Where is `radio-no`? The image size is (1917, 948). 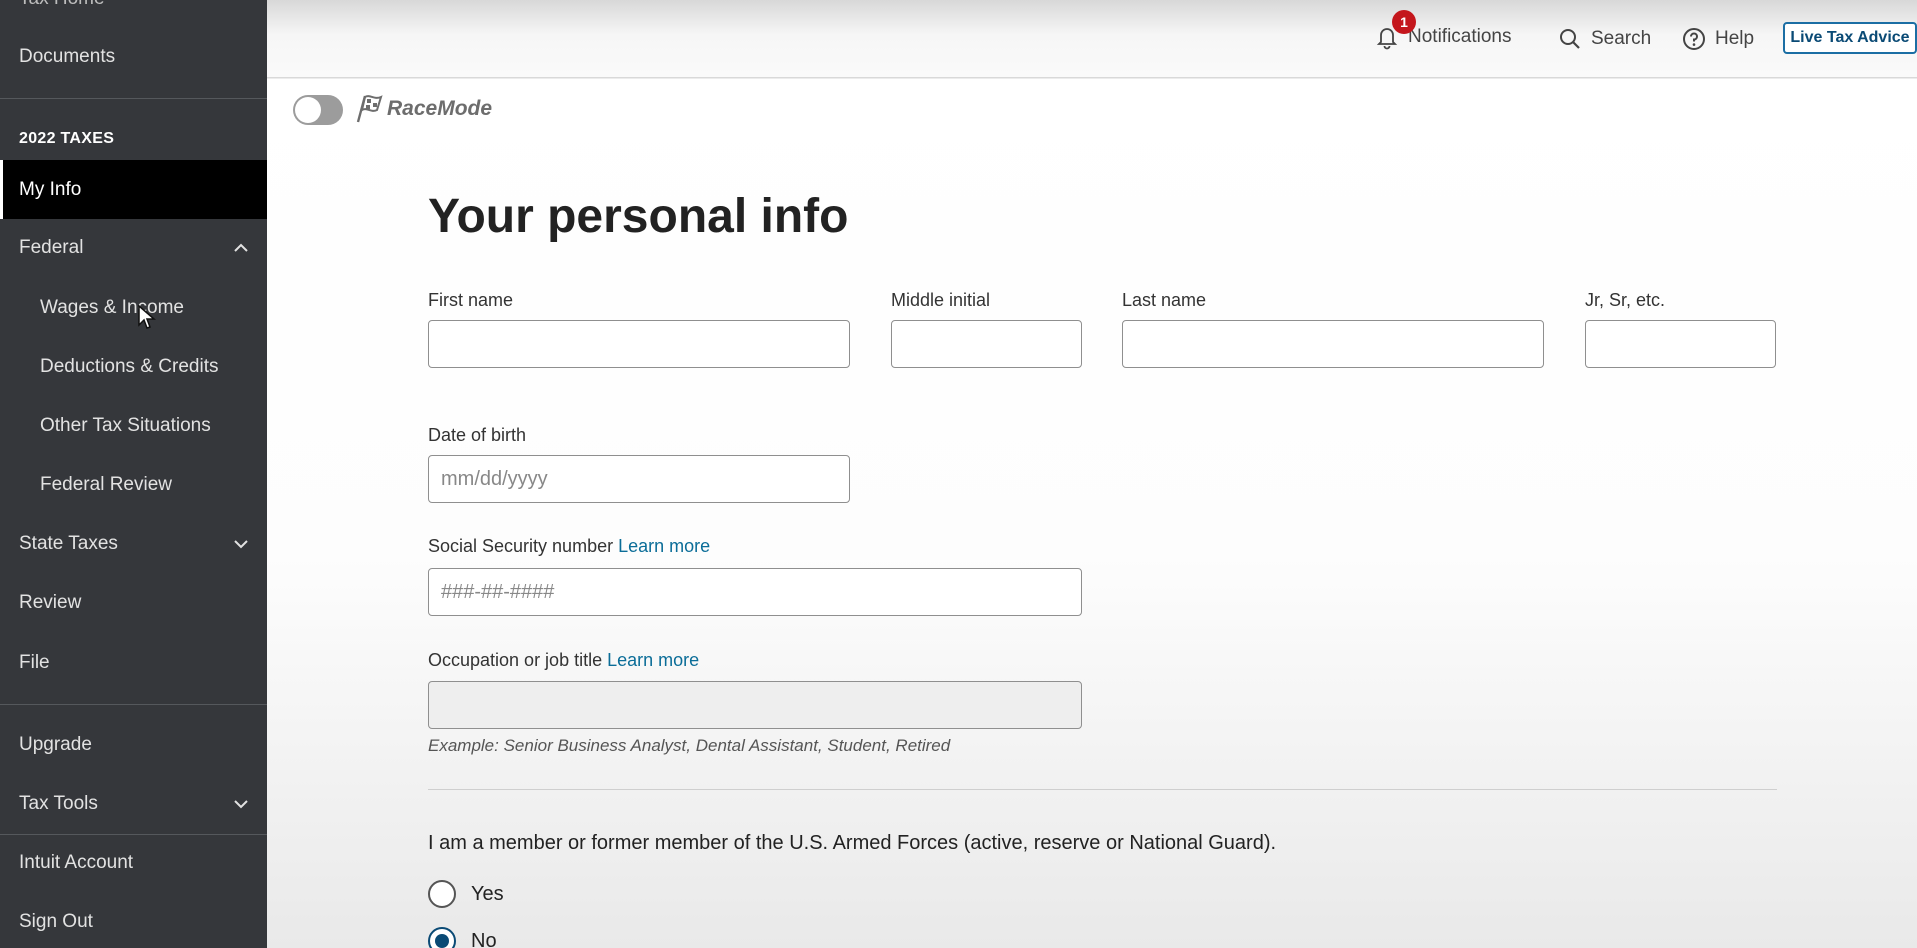 radio-no is located at coordinates (442, 937).